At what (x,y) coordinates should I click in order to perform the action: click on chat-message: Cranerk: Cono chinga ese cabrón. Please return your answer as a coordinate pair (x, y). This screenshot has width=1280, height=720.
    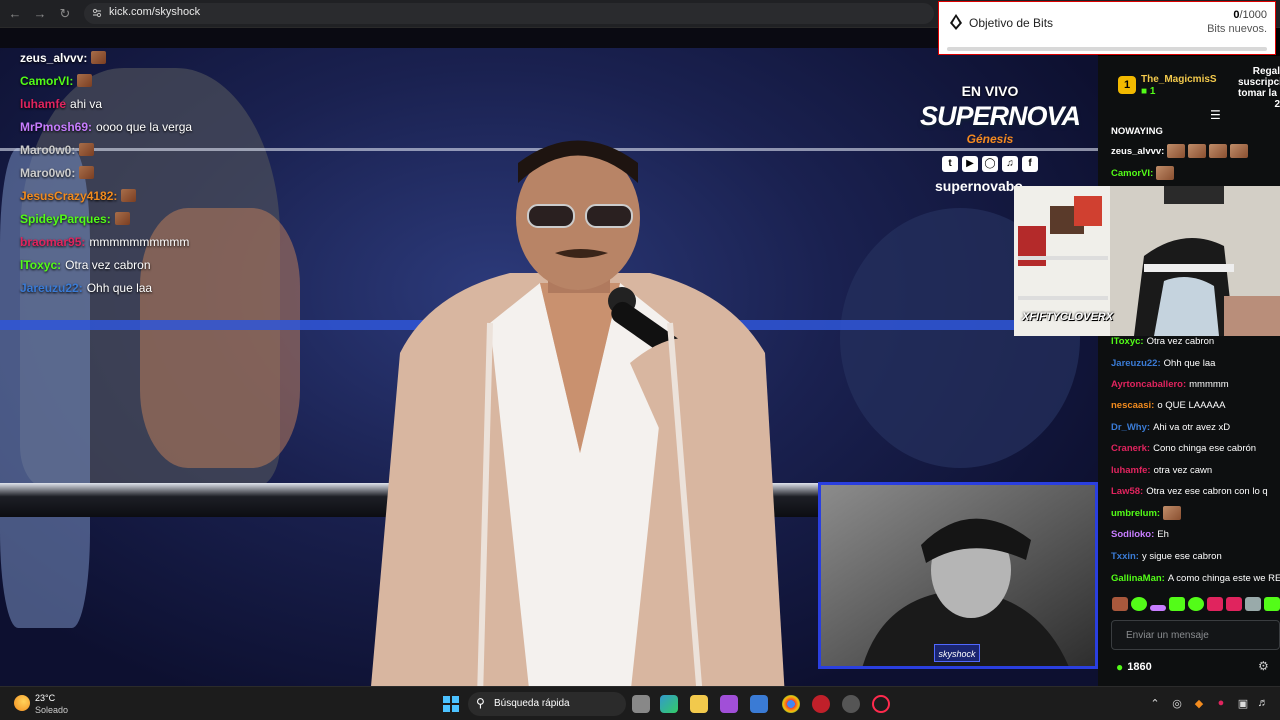
    Looking at the image, I should click on (1183, 448).